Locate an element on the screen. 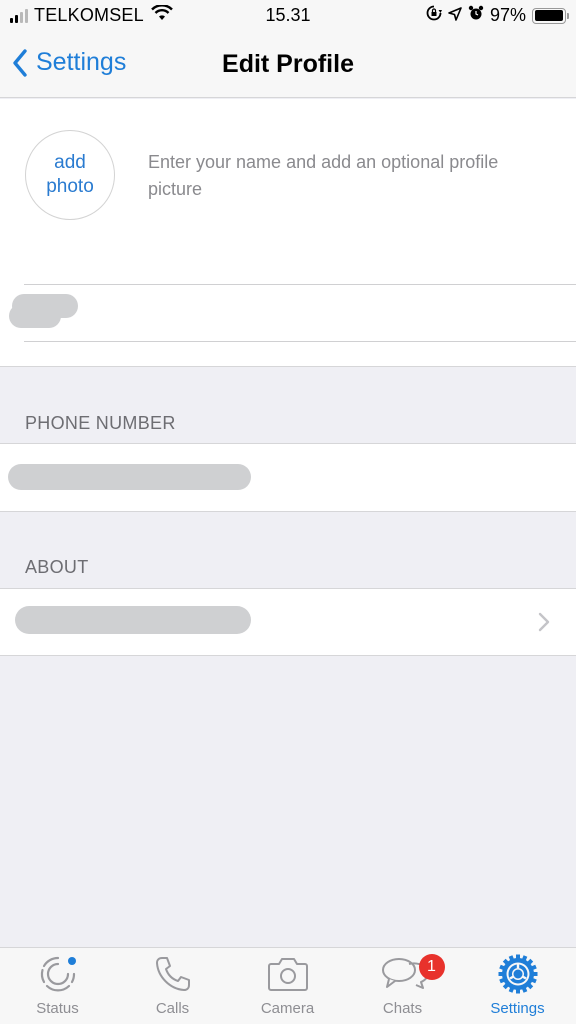  phone-number-header: PHONE NUMBER is located at coordinates (100, 423).